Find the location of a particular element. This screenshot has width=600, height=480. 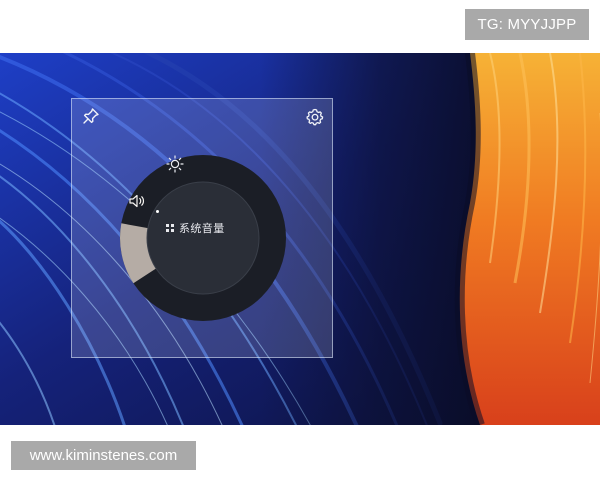

audio-device-selector: 系统音量 is located at coordinates (195, 228).